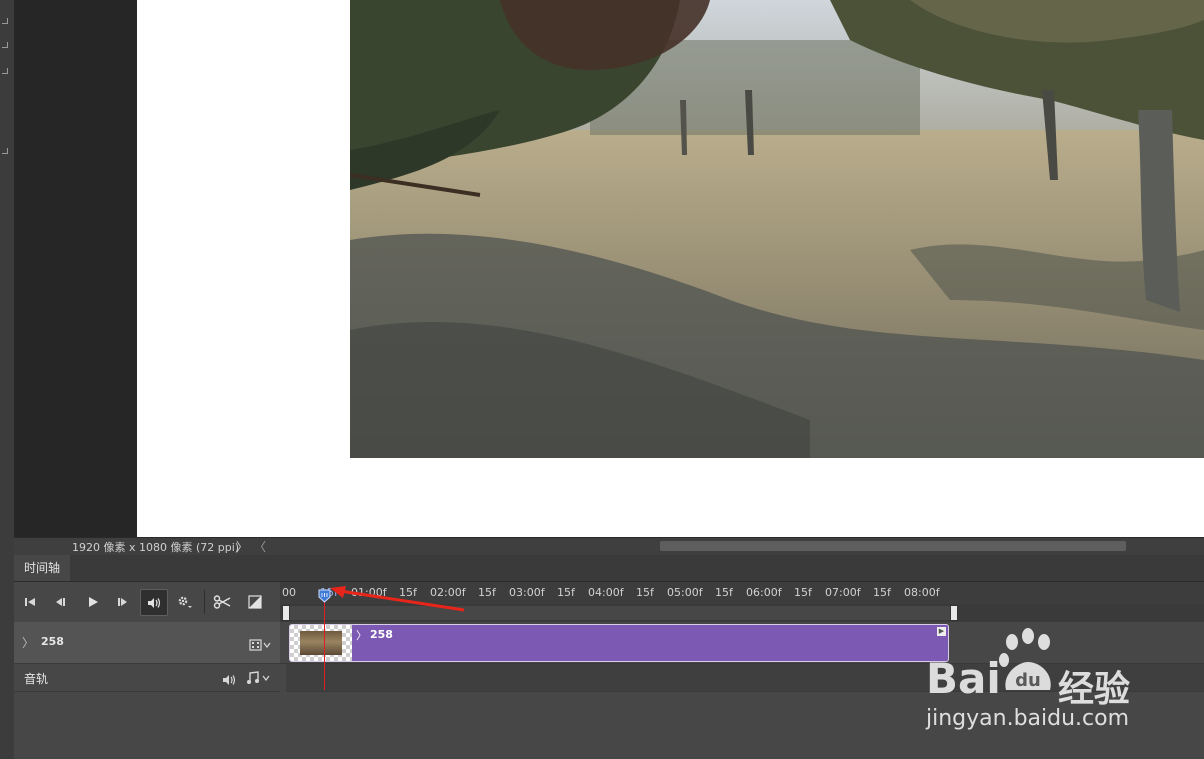  I want to click on audio-toggle-button, so click(154, 602).